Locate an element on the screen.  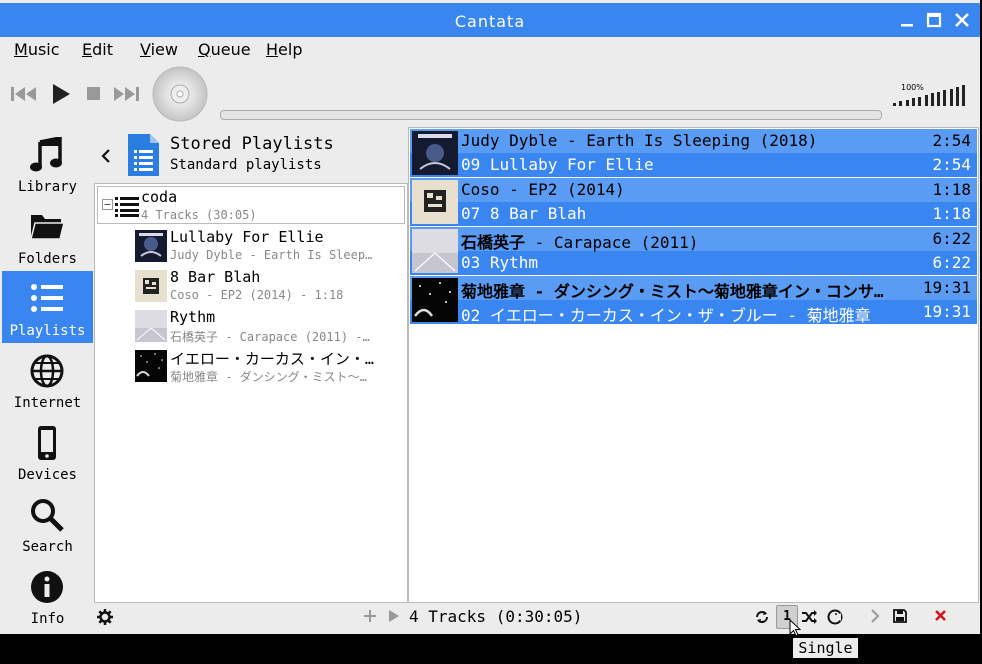
sidebar-item-library: Library is located at coordinates (47, 163).